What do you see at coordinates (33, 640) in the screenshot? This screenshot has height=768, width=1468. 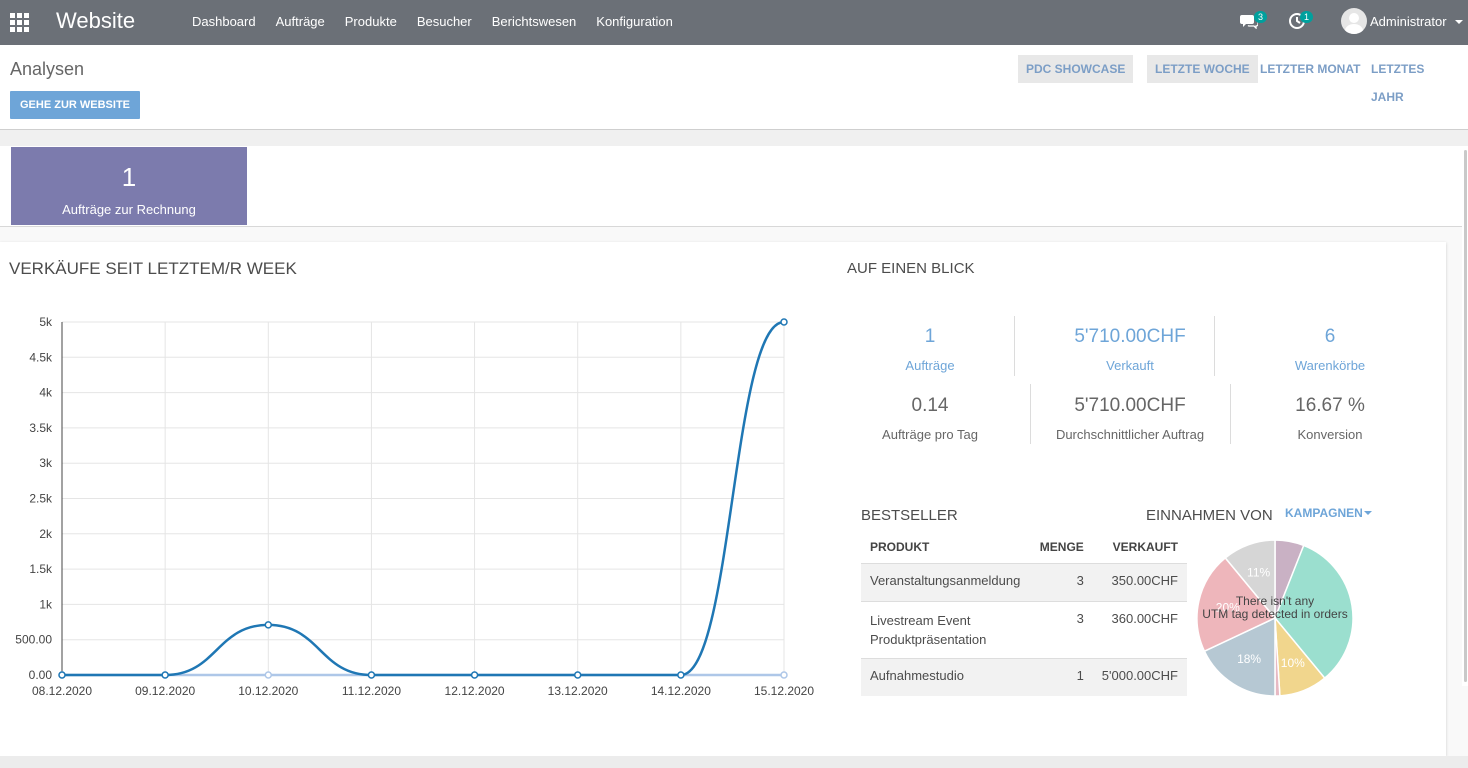 I see `y-tick-label: 500.00` at bounding box center [33, 640].